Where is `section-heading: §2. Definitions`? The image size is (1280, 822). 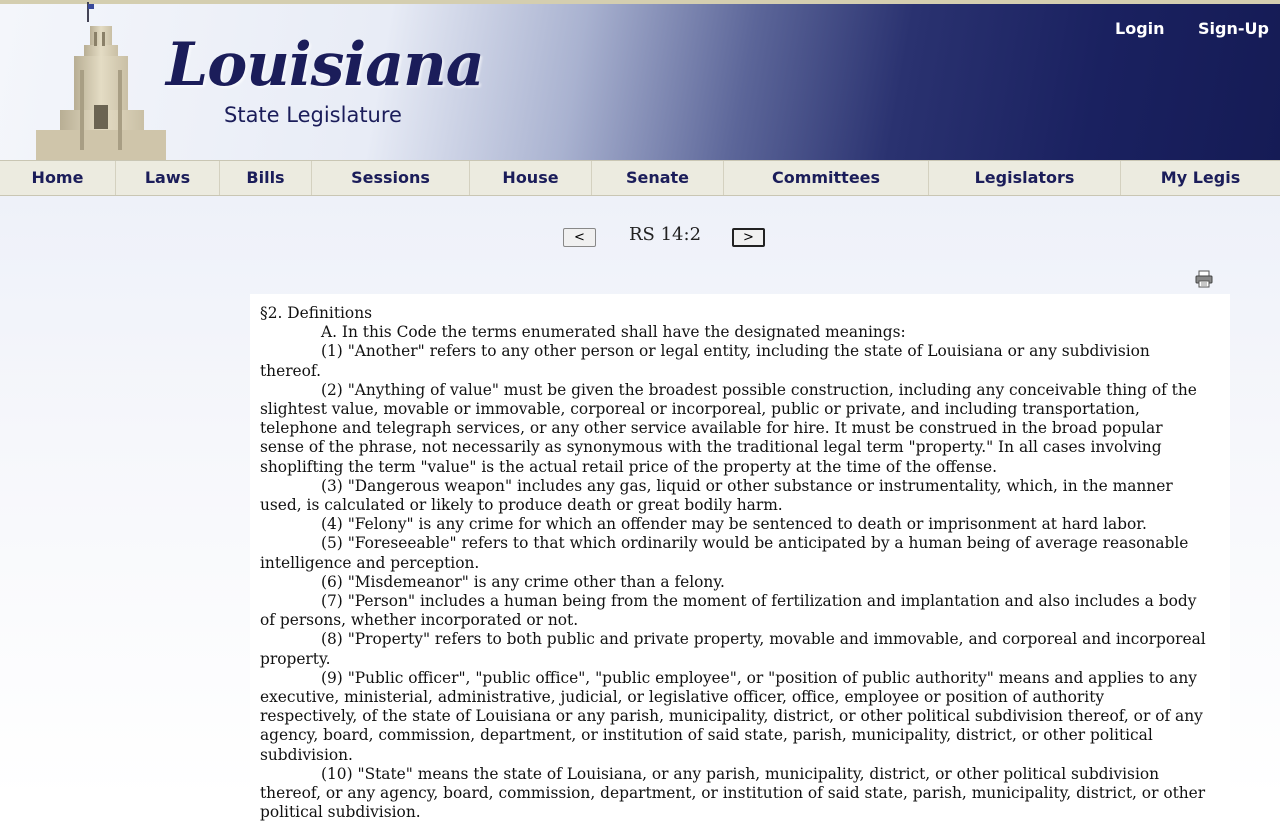 section-heading: §2. Definitions is located at coordinates (316, 313).